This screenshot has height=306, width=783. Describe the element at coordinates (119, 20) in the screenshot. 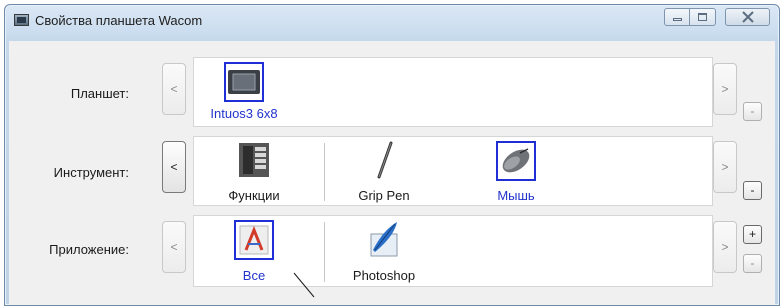

I see `window-title: Свойства планшета Wacom` at that location.